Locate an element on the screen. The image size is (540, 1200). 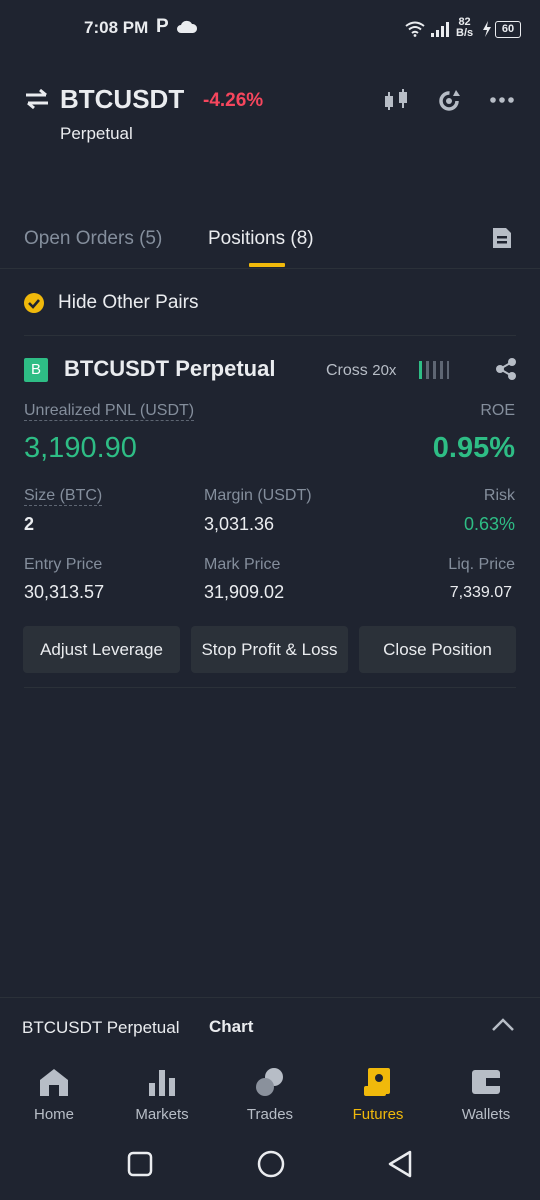
roe-label: ROE is located at coordinates (497, 410).